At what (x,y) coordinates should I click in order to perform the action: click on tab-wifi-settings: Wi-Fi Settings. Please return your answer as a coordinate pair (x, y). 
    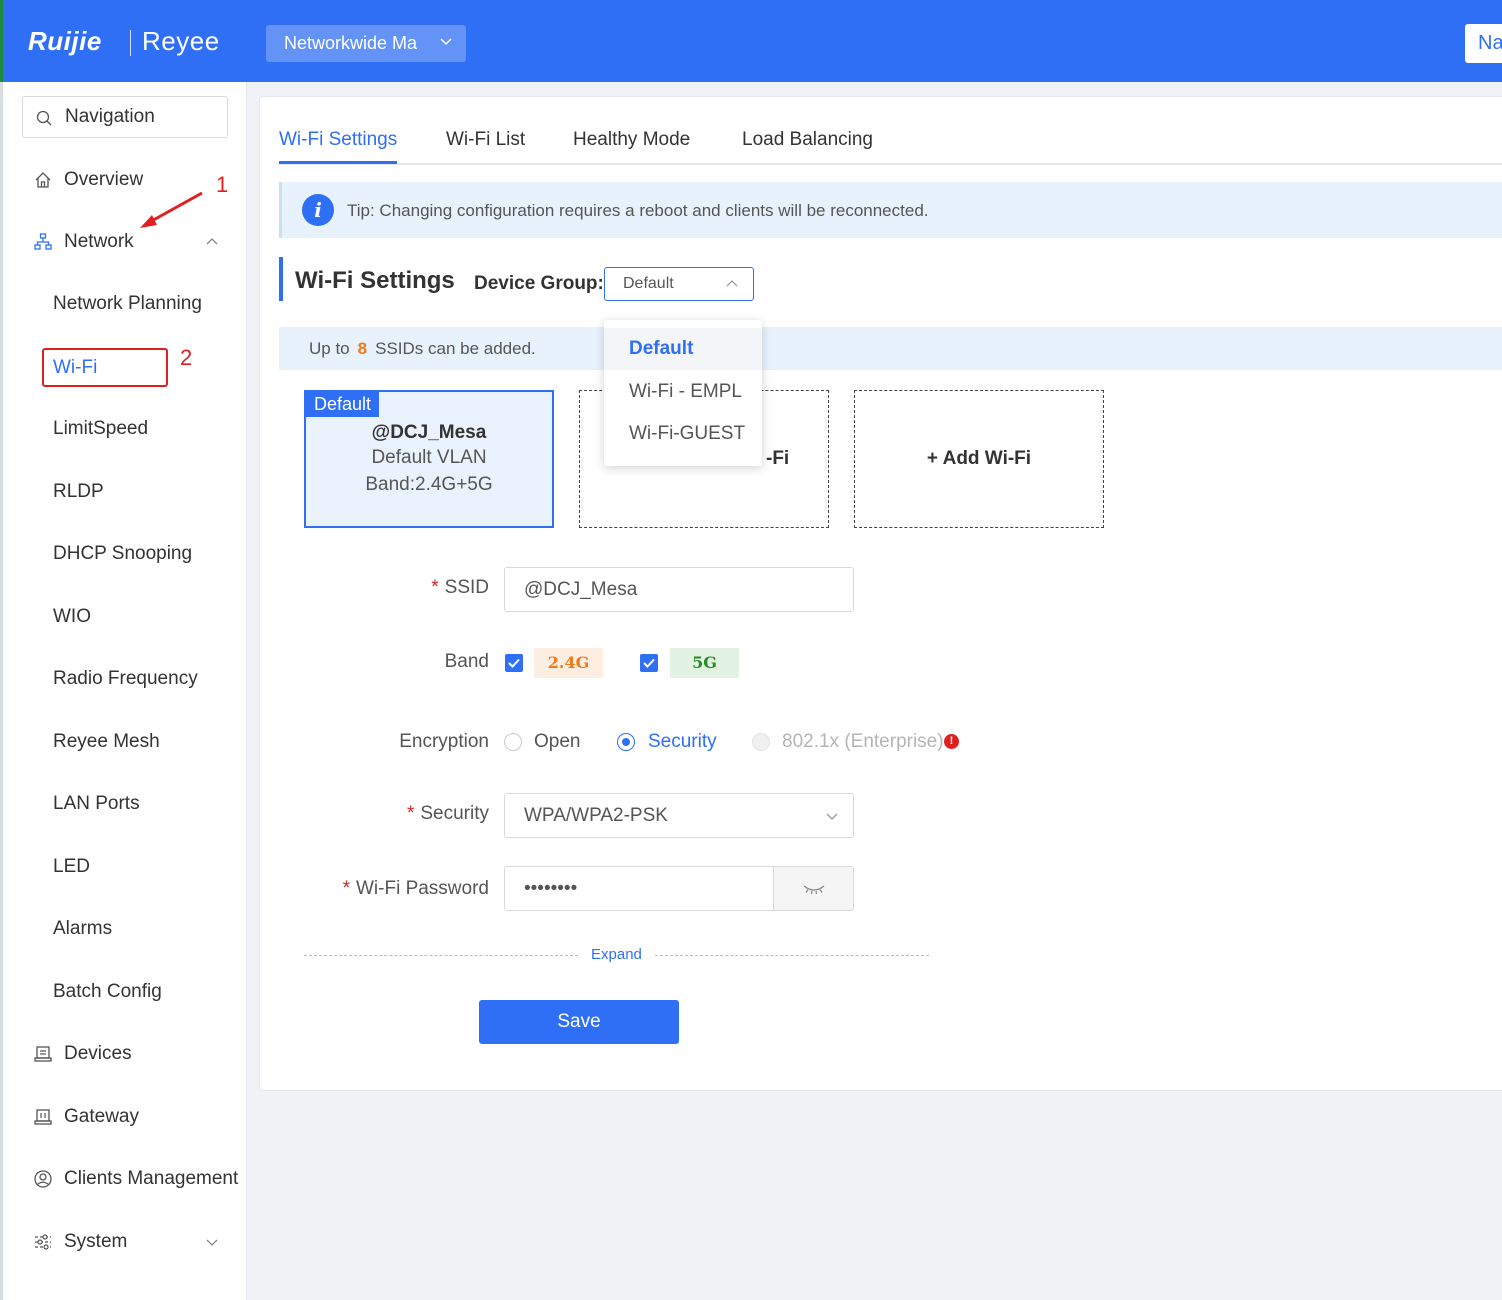
    Looking at the image, I should click on (338, 140).